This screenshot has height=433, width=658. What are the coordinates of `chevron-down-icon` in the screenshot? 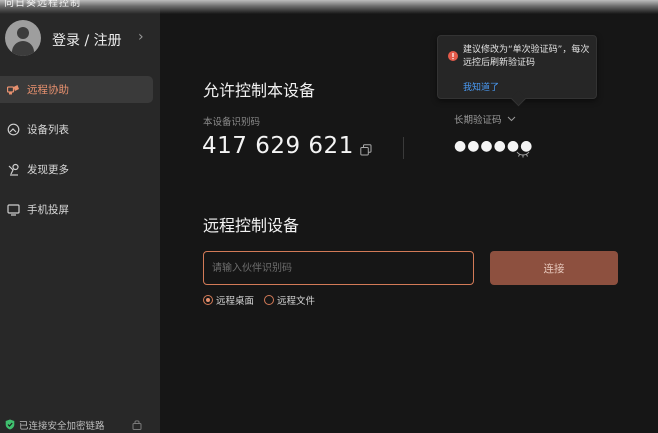 It's located at (511, 119).